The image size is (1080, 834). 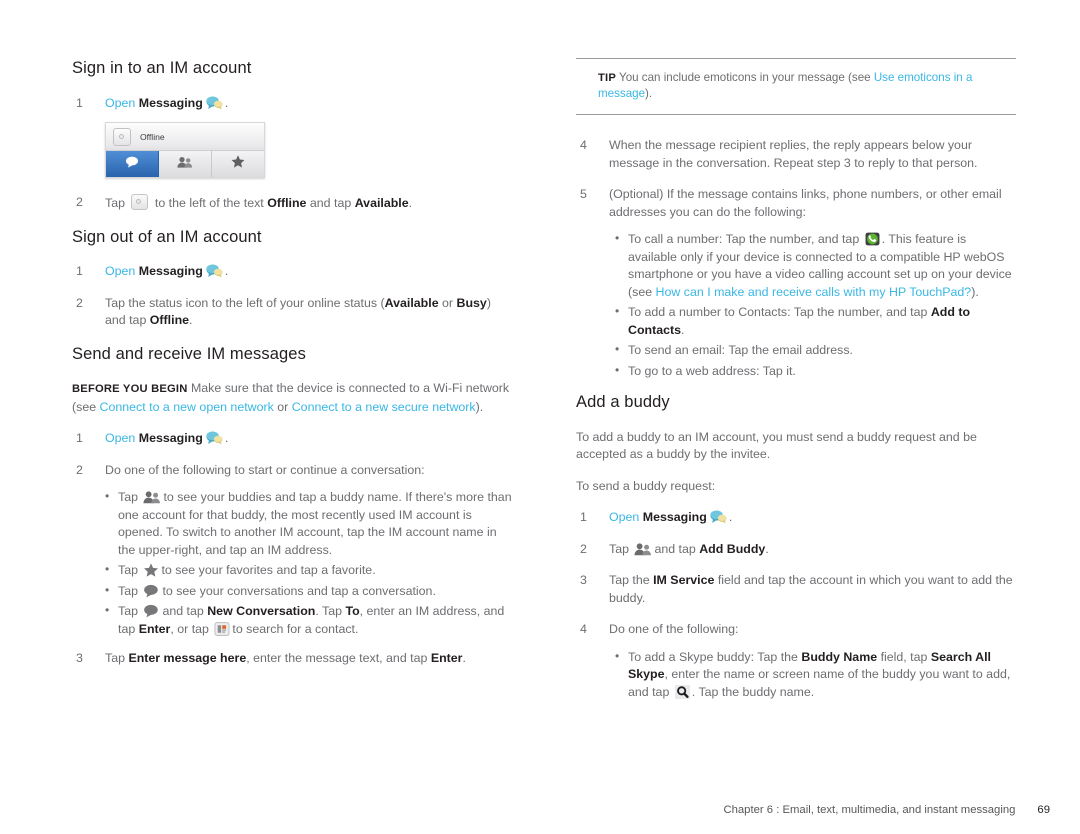 I want to click on screenshot-status-bar: Offline, so click(x=185, y=137).